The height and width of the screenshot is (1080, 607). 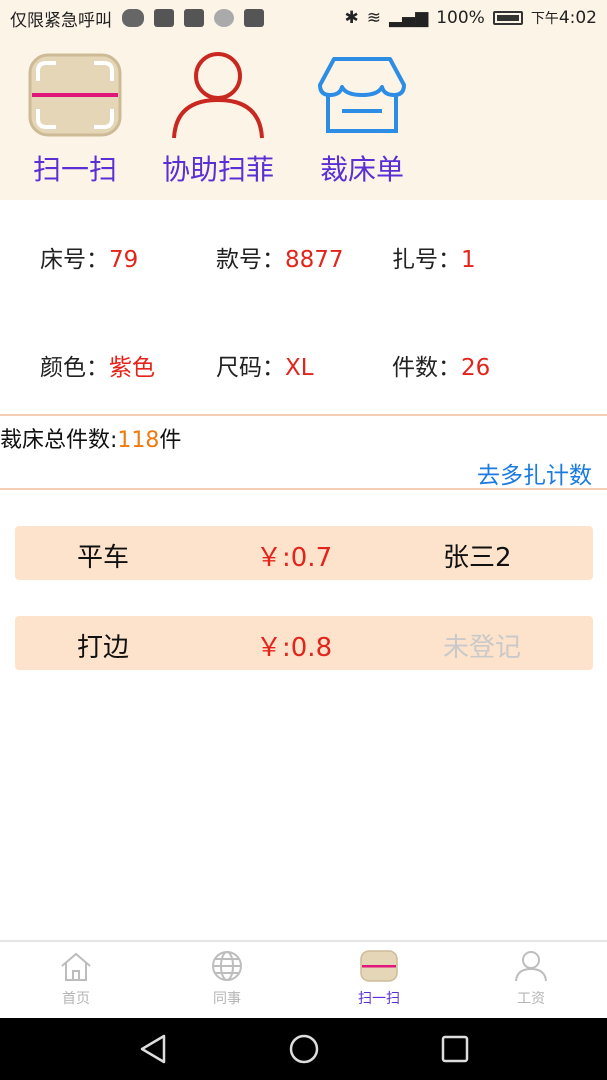 What do you see at coordinates (477, 558) in the screenshot?
I see `process-worker: 张三2` at bounding box center [477, 558].